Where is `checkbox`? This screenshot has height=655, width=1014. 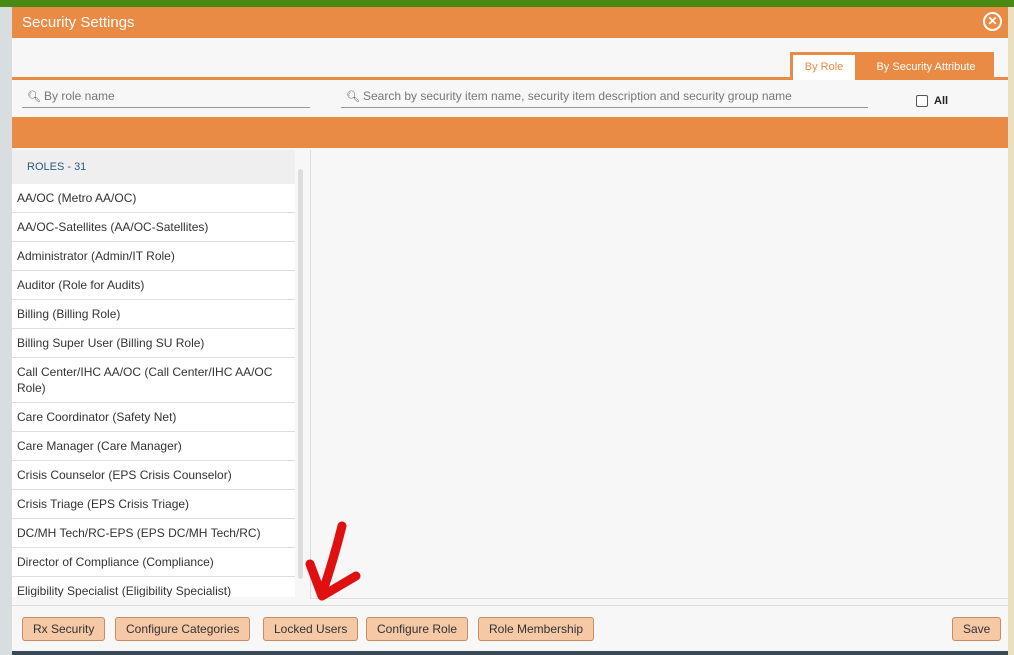
checkbox is located at coordinates (922, 101).